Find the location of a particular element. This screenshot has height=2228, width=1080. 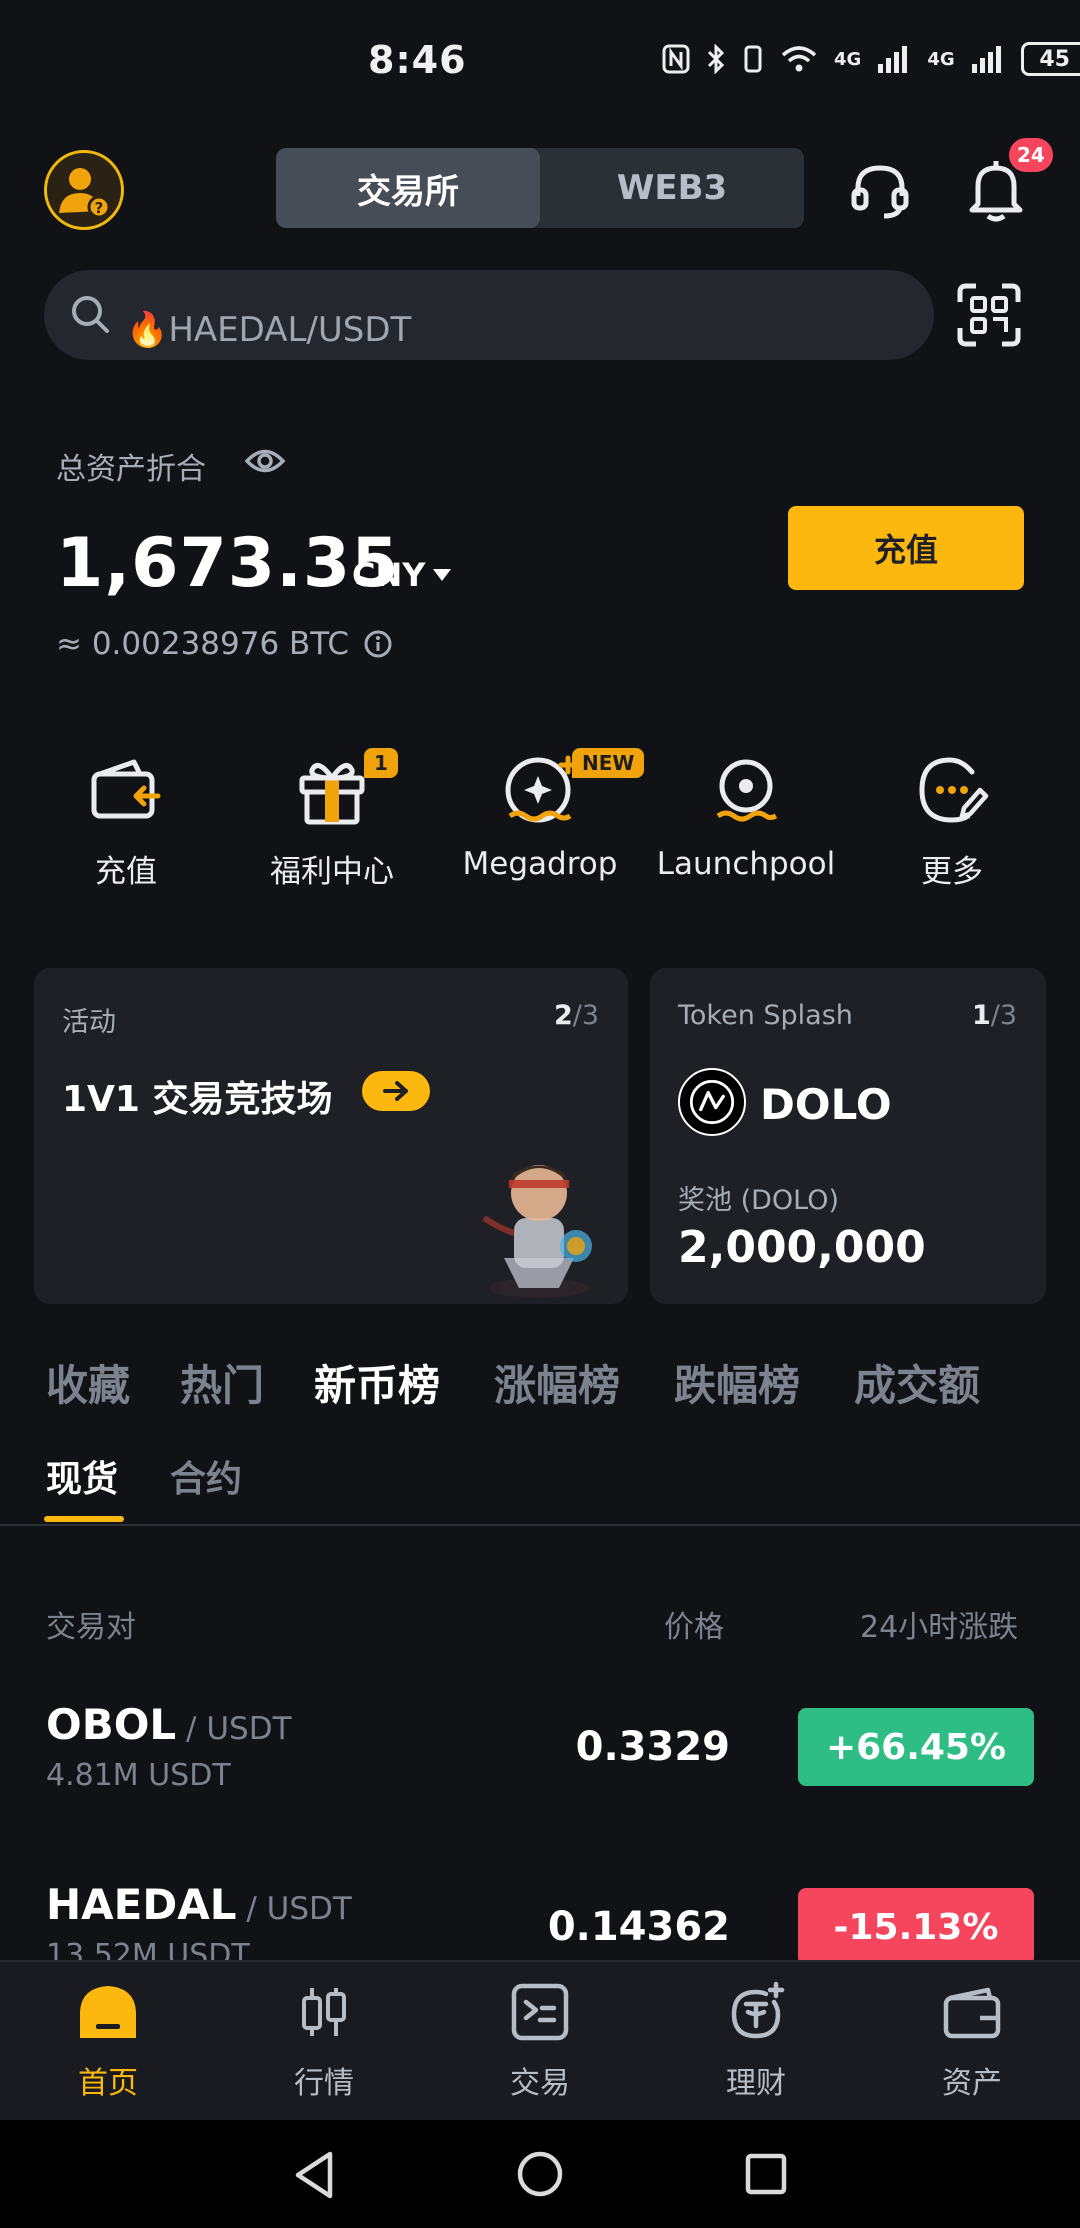

subtab-futures: 合约 is located at coordinates (206, 1476).